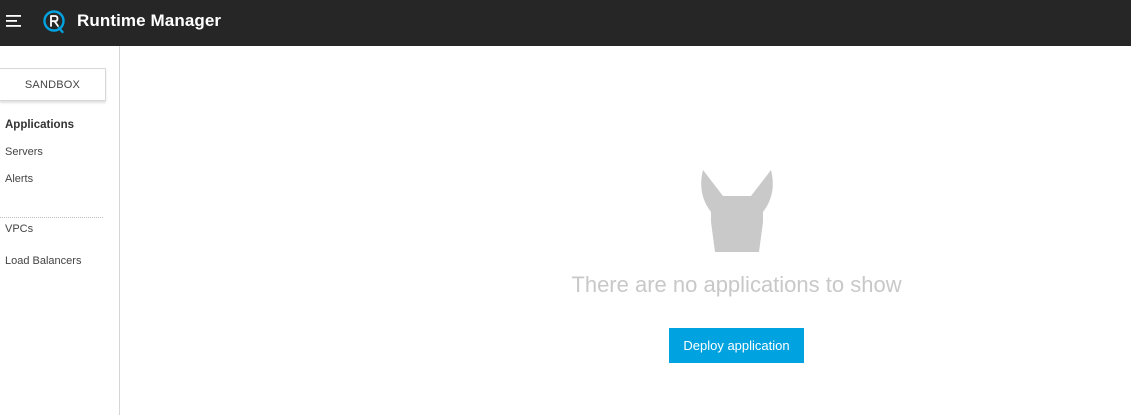 The height and width of the screenshot is (415, 1131). I want to click on sidebar-item-applications: Applications, so click(39, 125).